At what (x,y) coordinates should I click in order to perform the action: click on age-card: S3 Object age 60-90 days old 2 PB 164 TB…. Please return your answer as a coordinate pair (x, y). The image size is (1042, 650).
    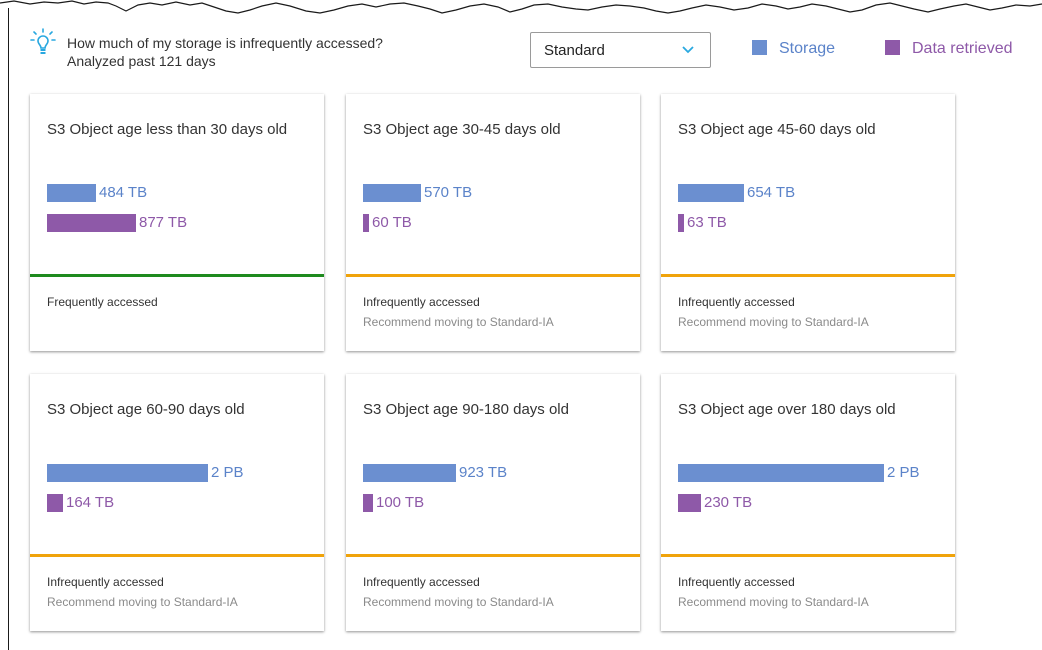
    Looking at the image, I should click on (177, 502).